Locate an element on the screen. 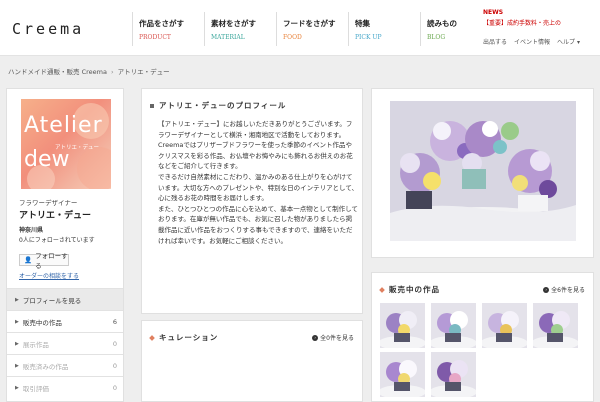 The height and width of the screenshot is (402, 600). menu-item-label: 展示作品 is located at coordinates (35, 344).